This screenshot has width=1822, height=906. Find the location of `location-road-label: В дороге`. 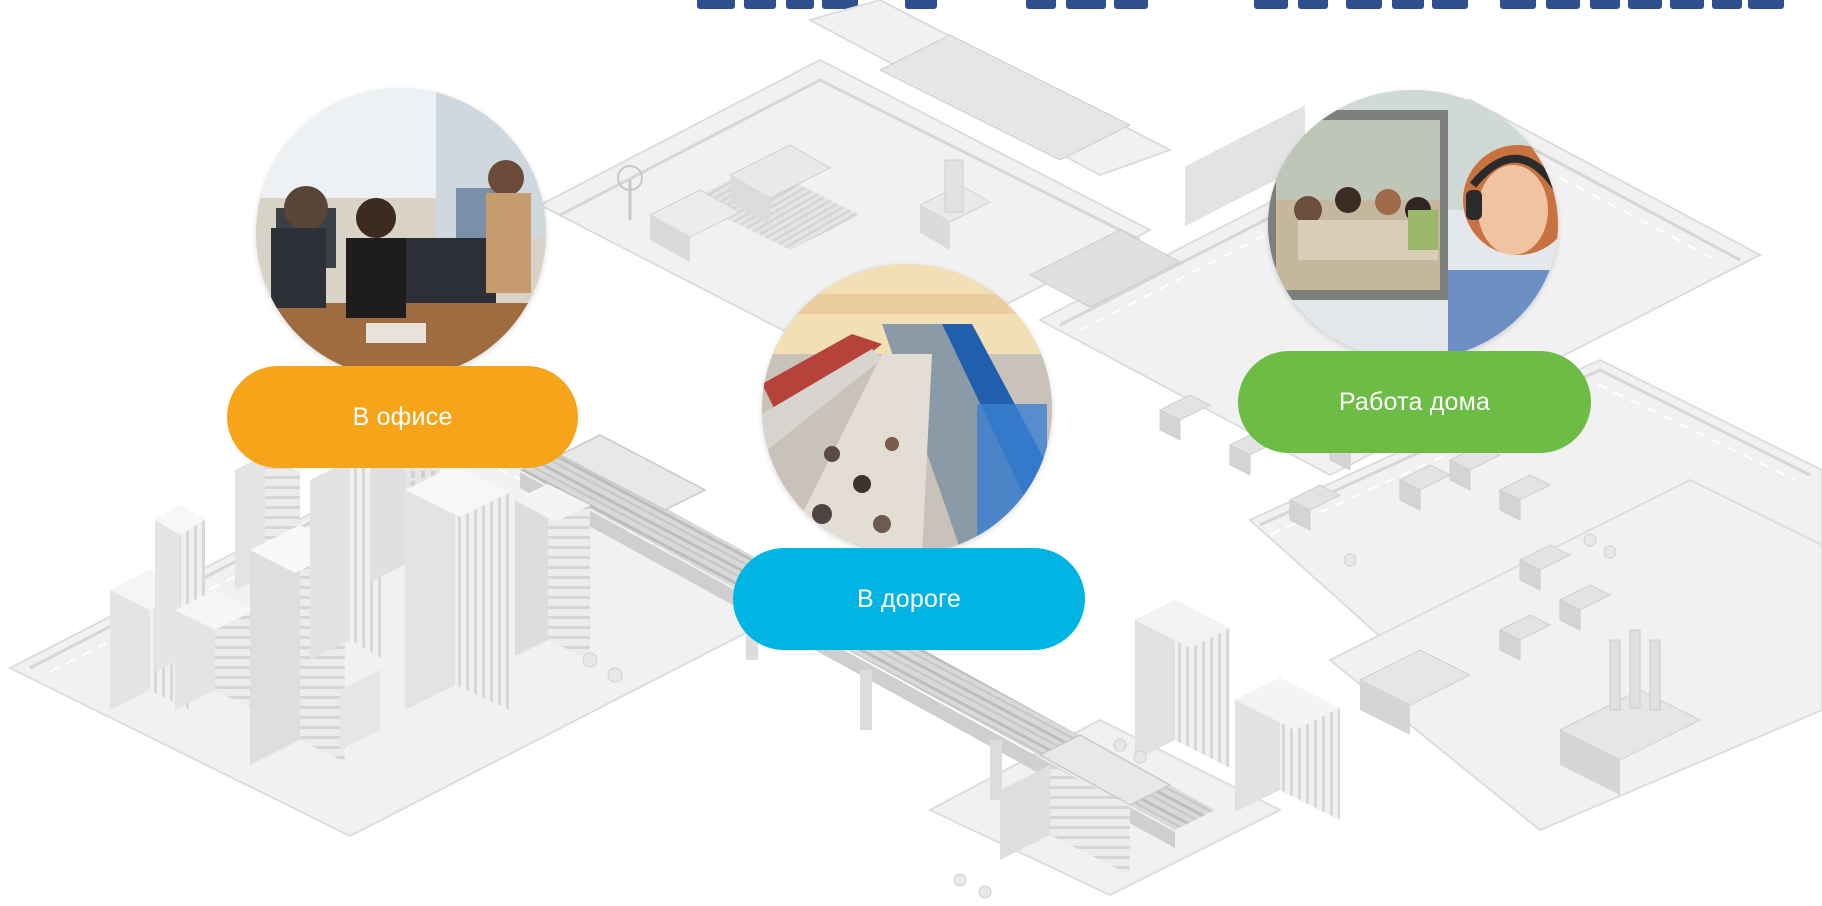

location-road-label: В дороге is located at coordinates (909, 598).